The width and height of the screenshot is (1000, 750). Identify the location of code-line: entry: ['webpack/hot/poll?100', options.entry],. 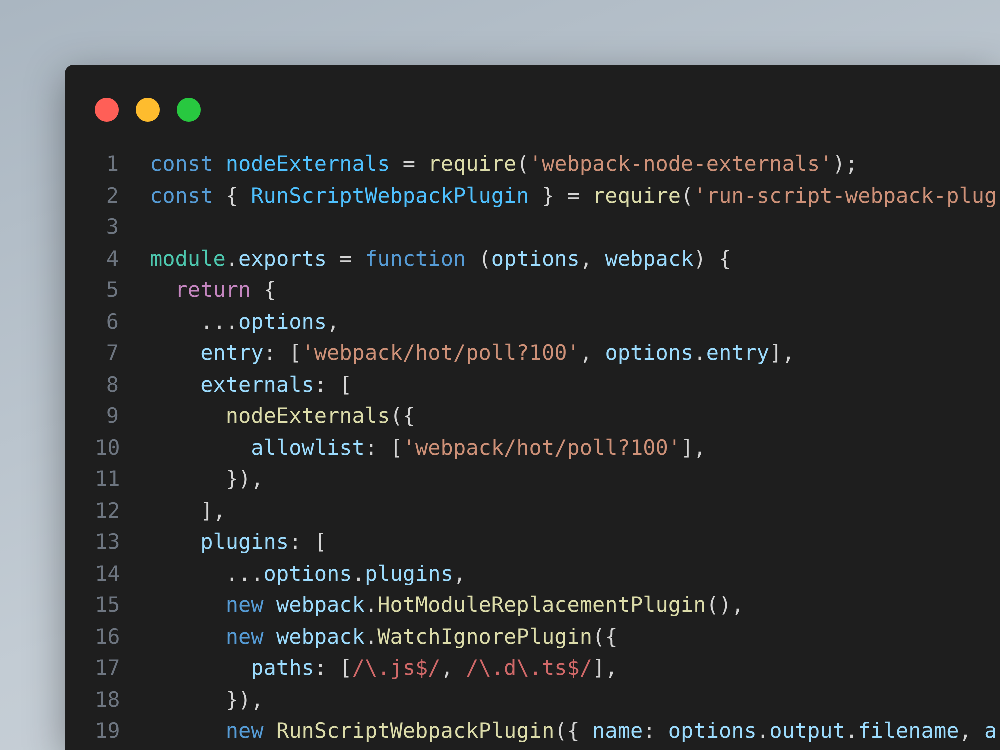
(497, 353).